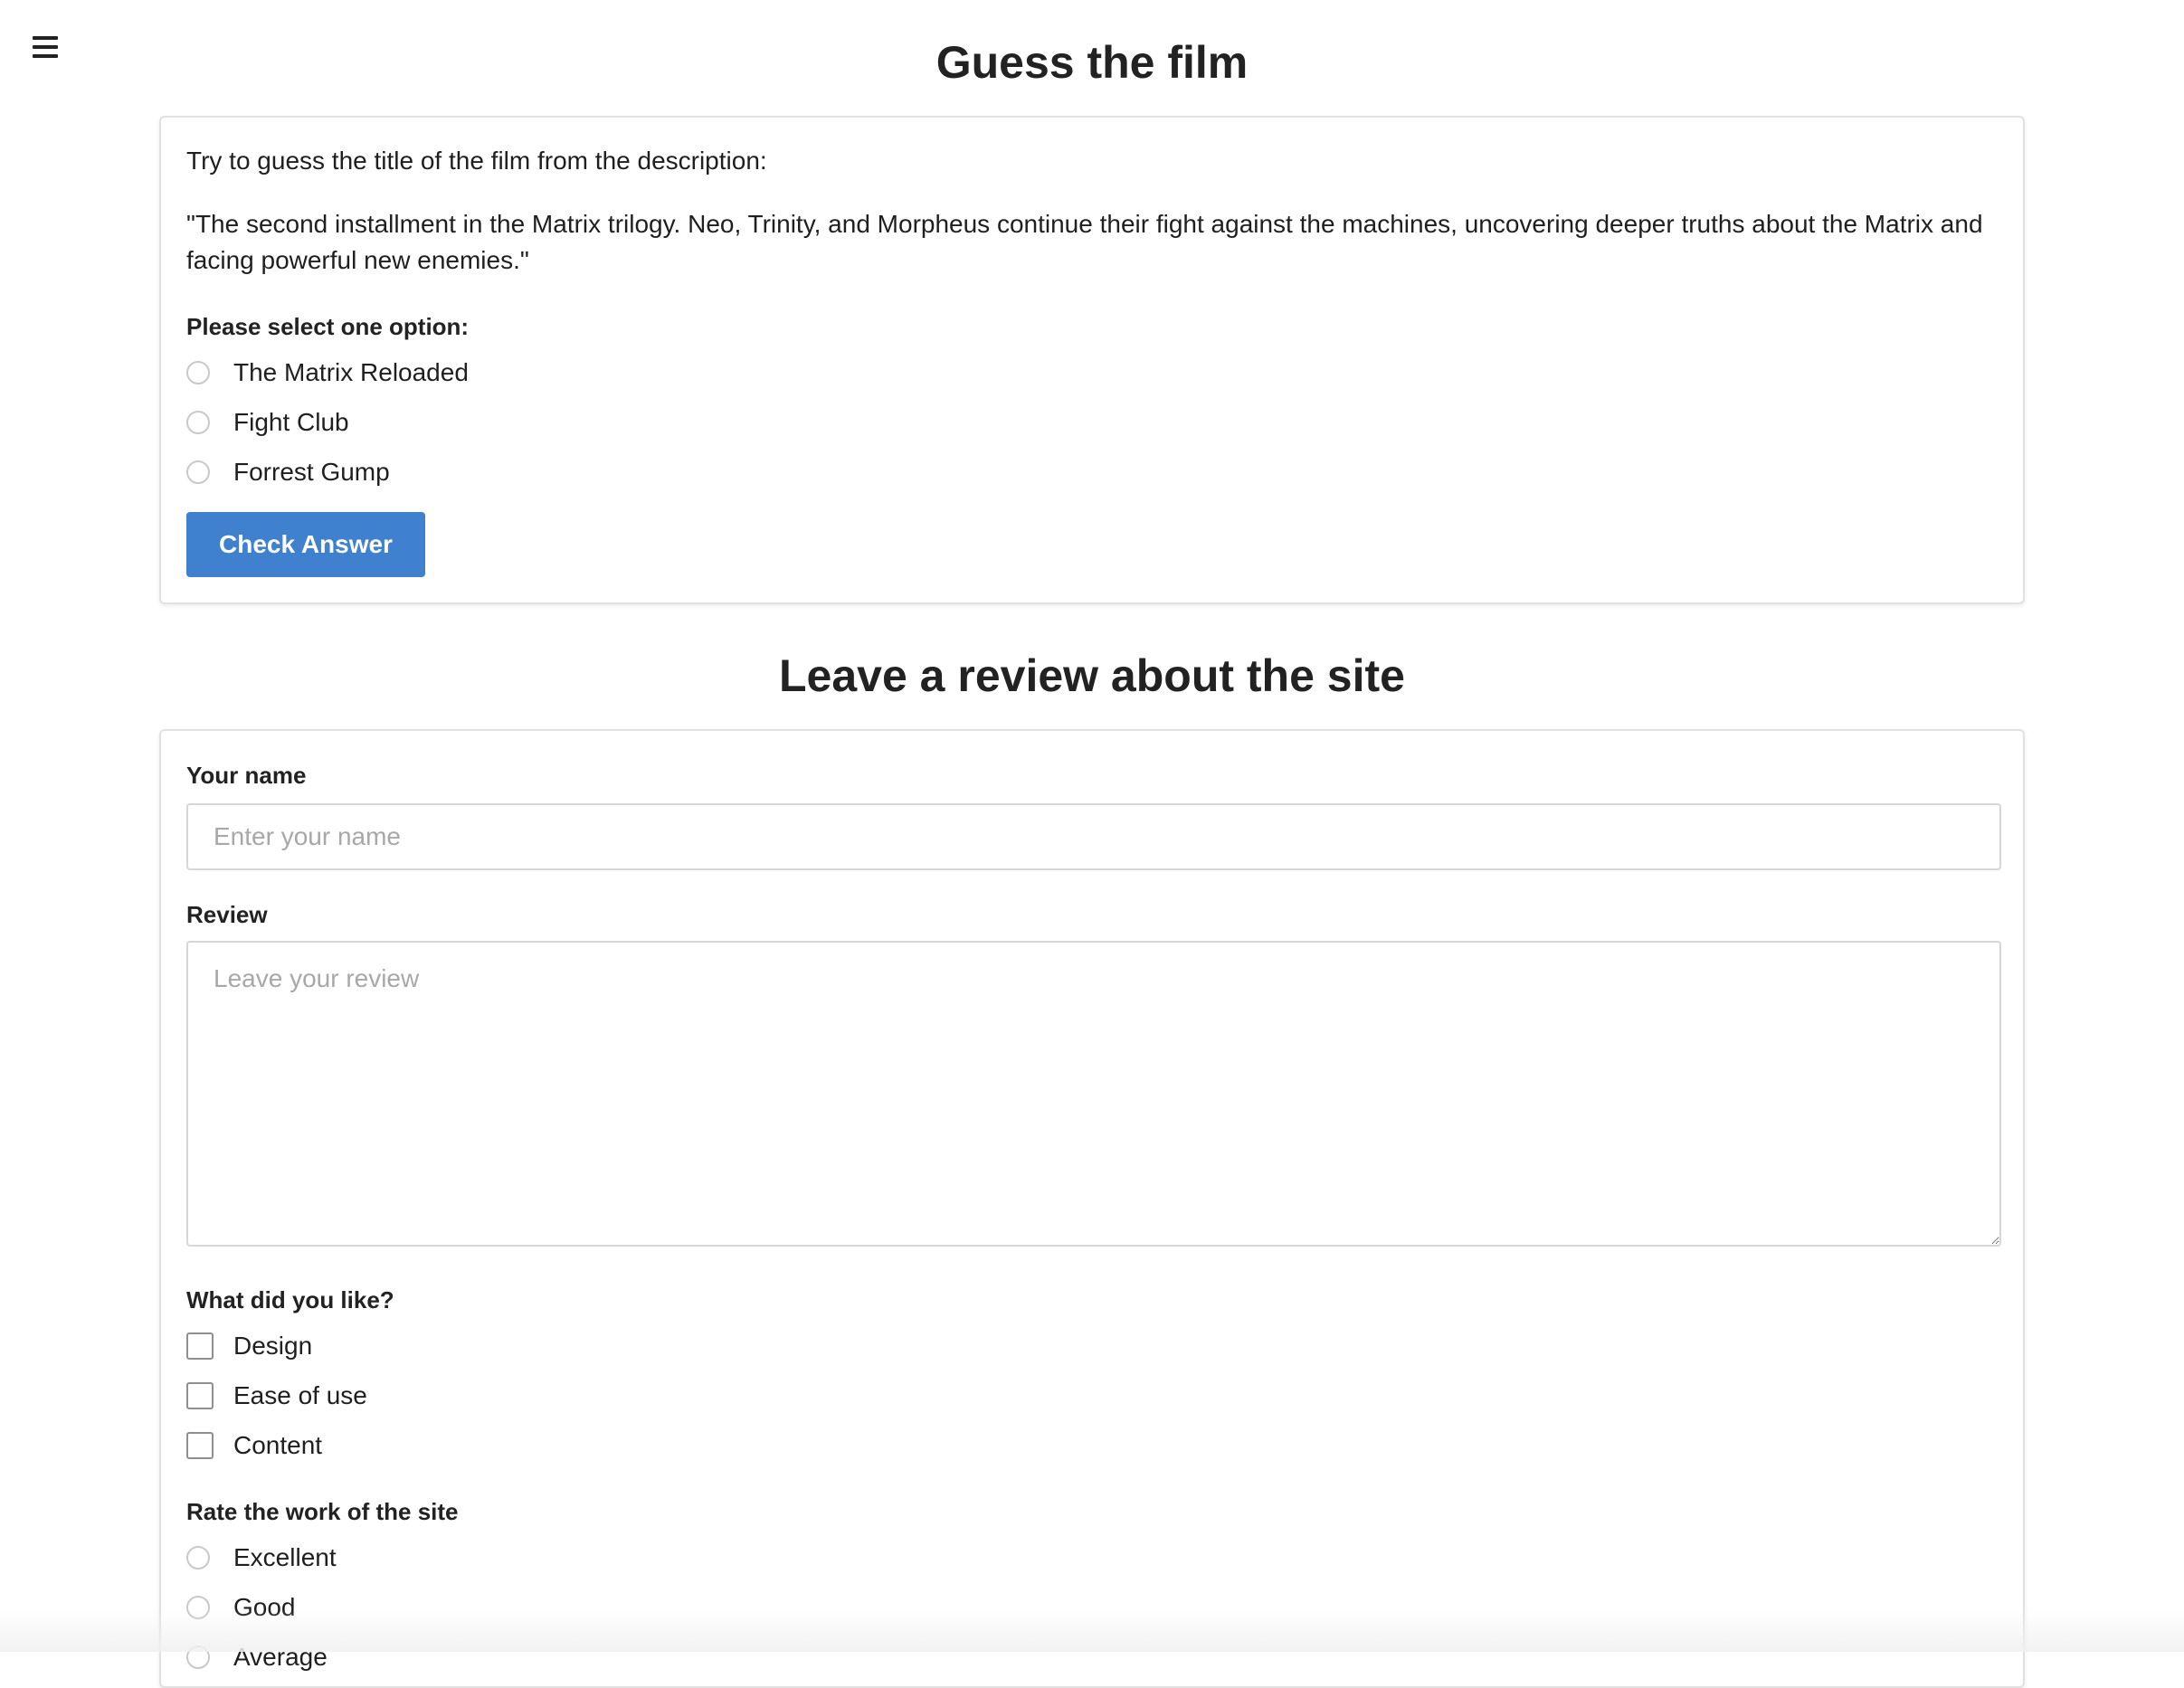 This screenshot has width=2184, height=1688. What do you see at coordinates (1092, 675) in the screenshot?
I see `page-title-review: Leave a review about the site` at bounding box center [1092, 675].